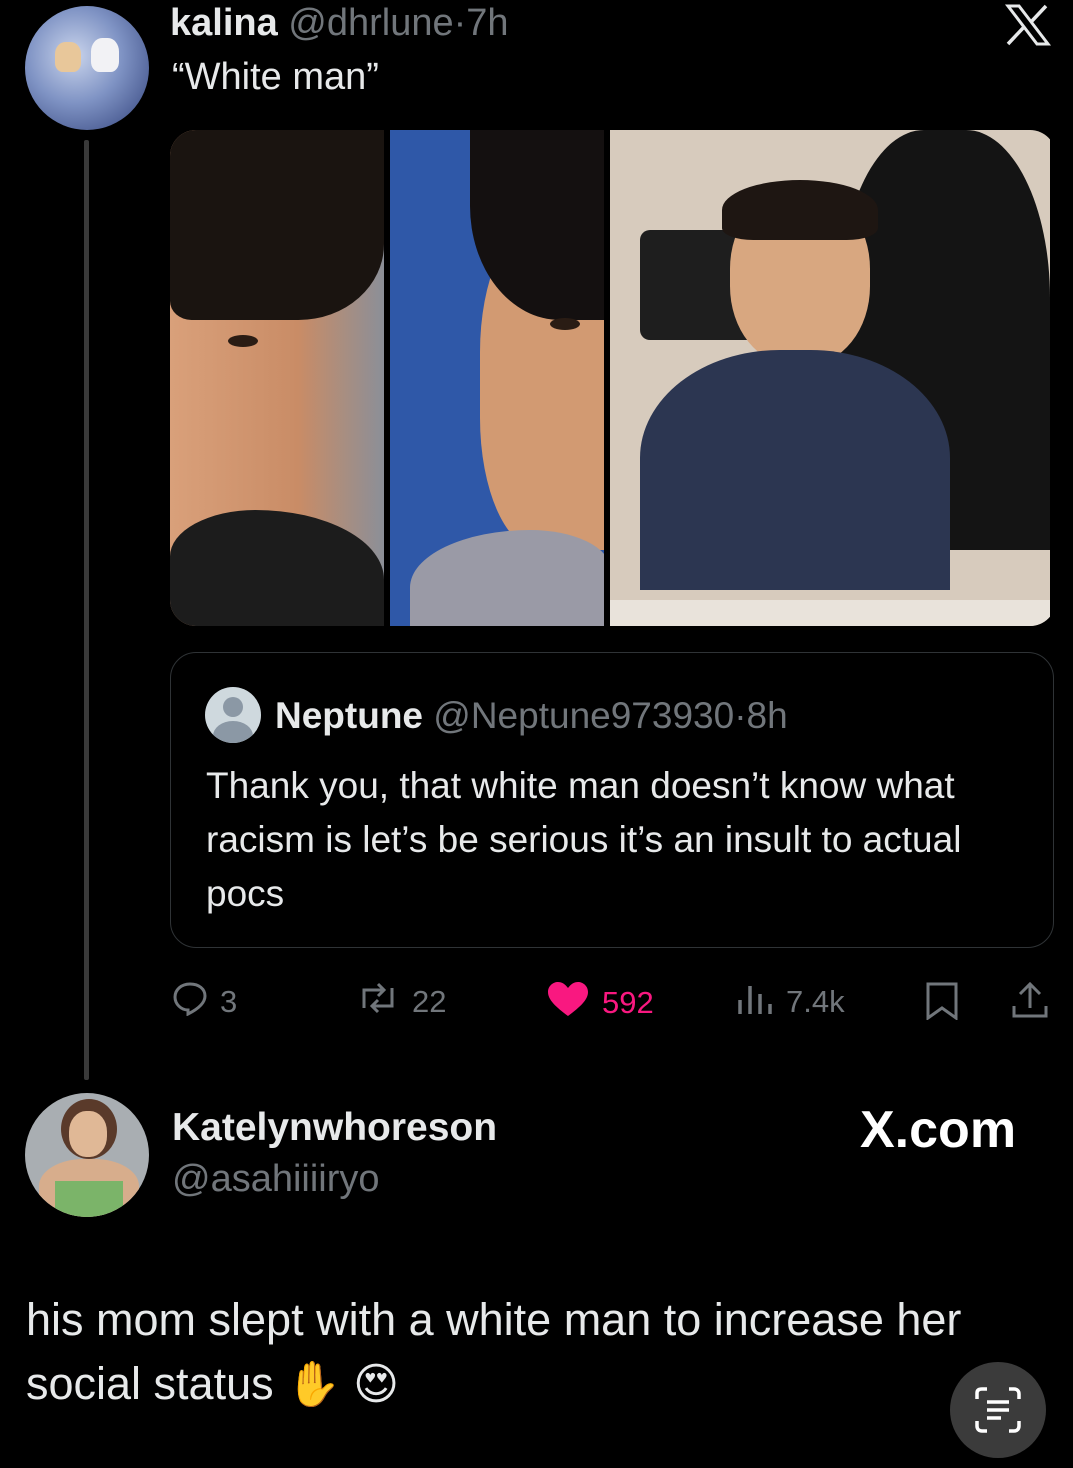 The width and height of the screenshot is (1073, 1468). I want to click on views-icon, so click(755, 1002).